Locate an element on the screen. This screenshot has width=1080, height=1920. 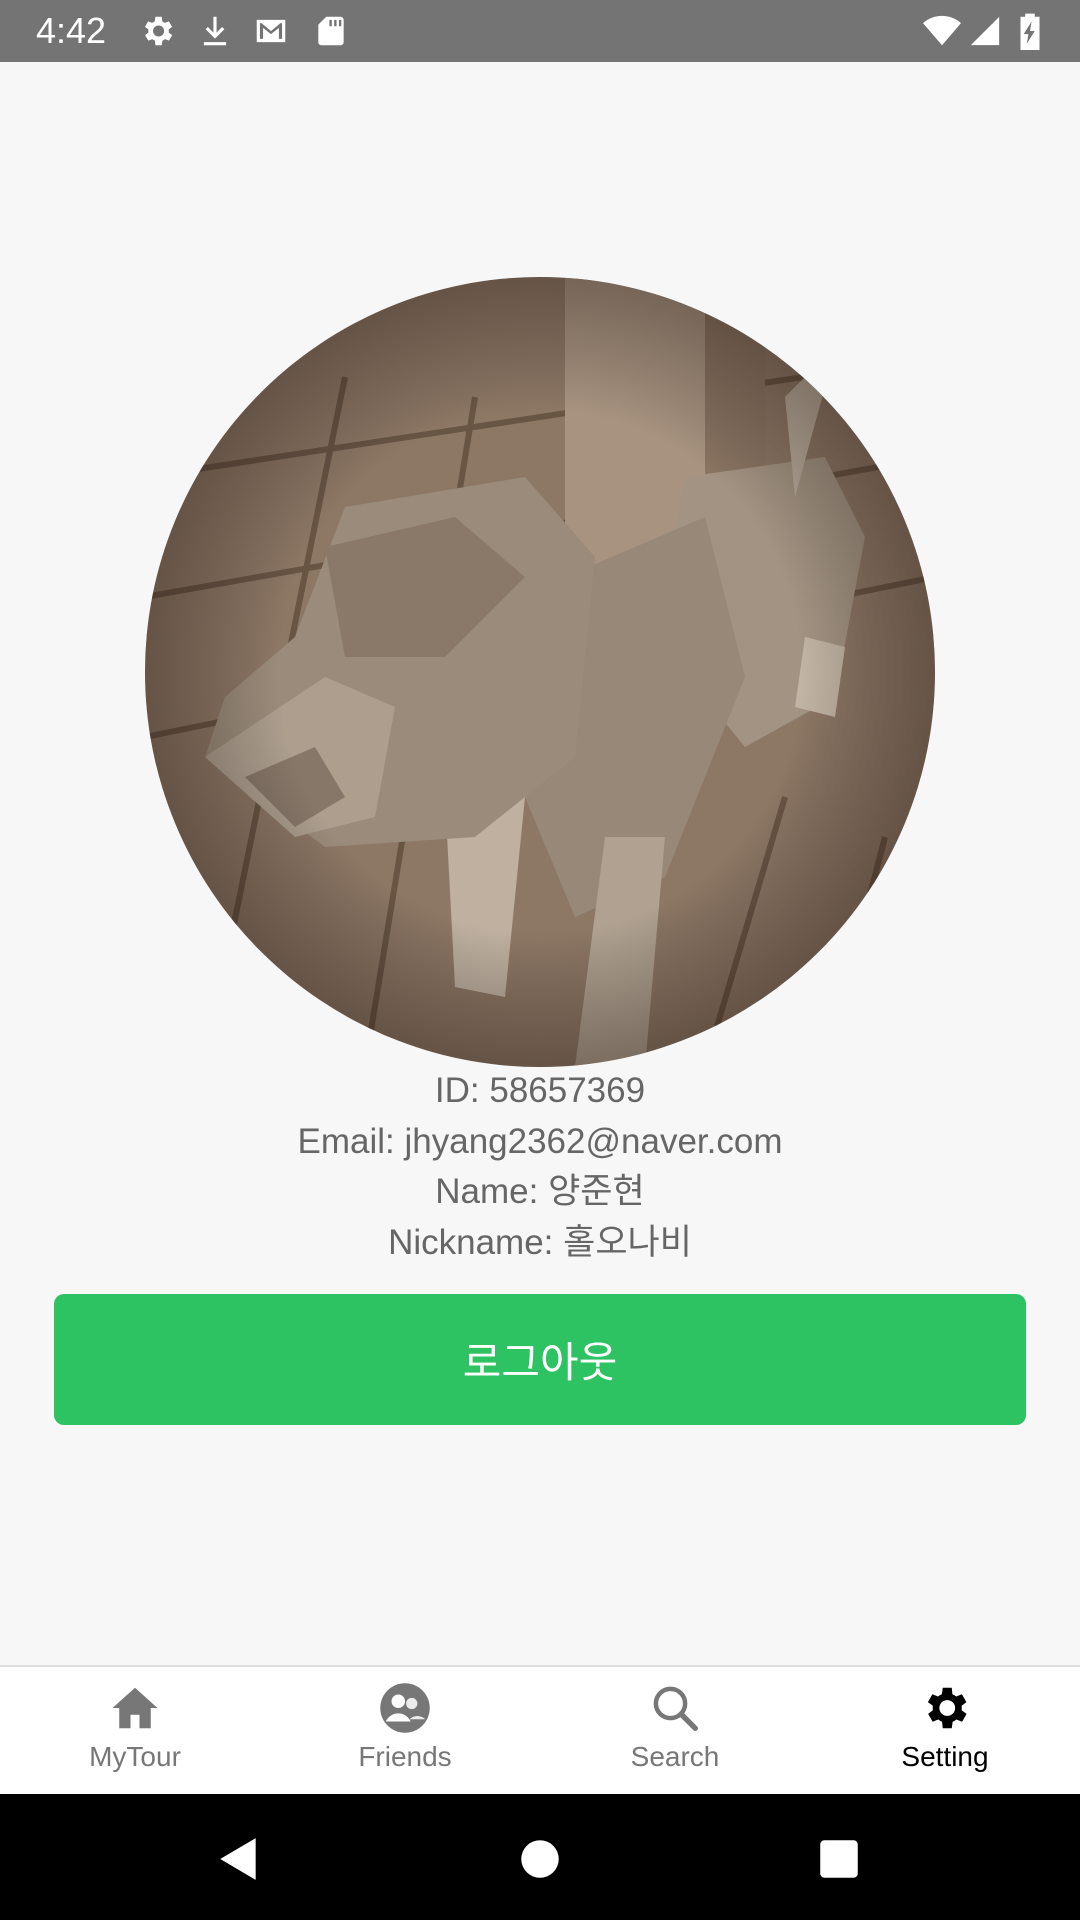
home-circle-icon is located at coordinates (540, 1859).